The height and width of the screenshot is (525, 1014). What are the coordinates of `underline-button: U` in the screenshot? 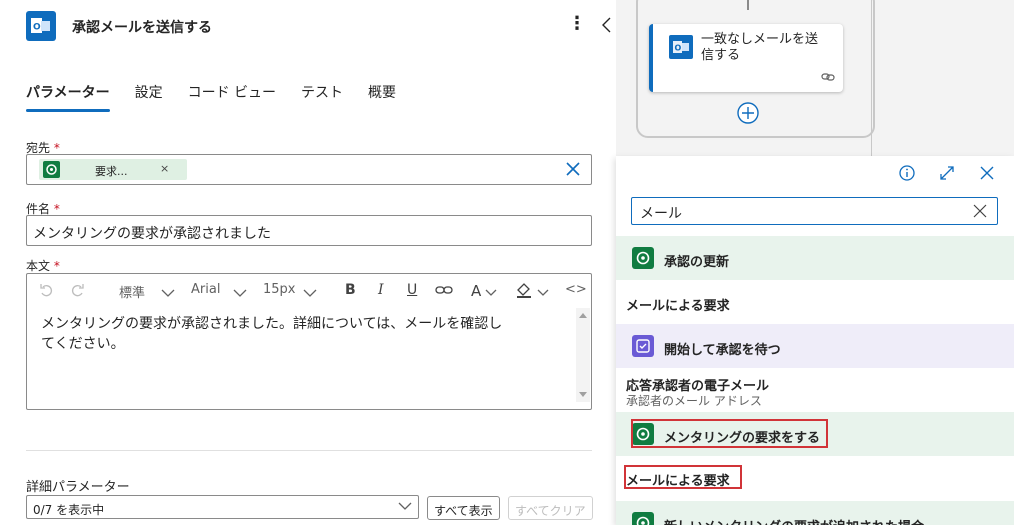 It's located at (412, 290).